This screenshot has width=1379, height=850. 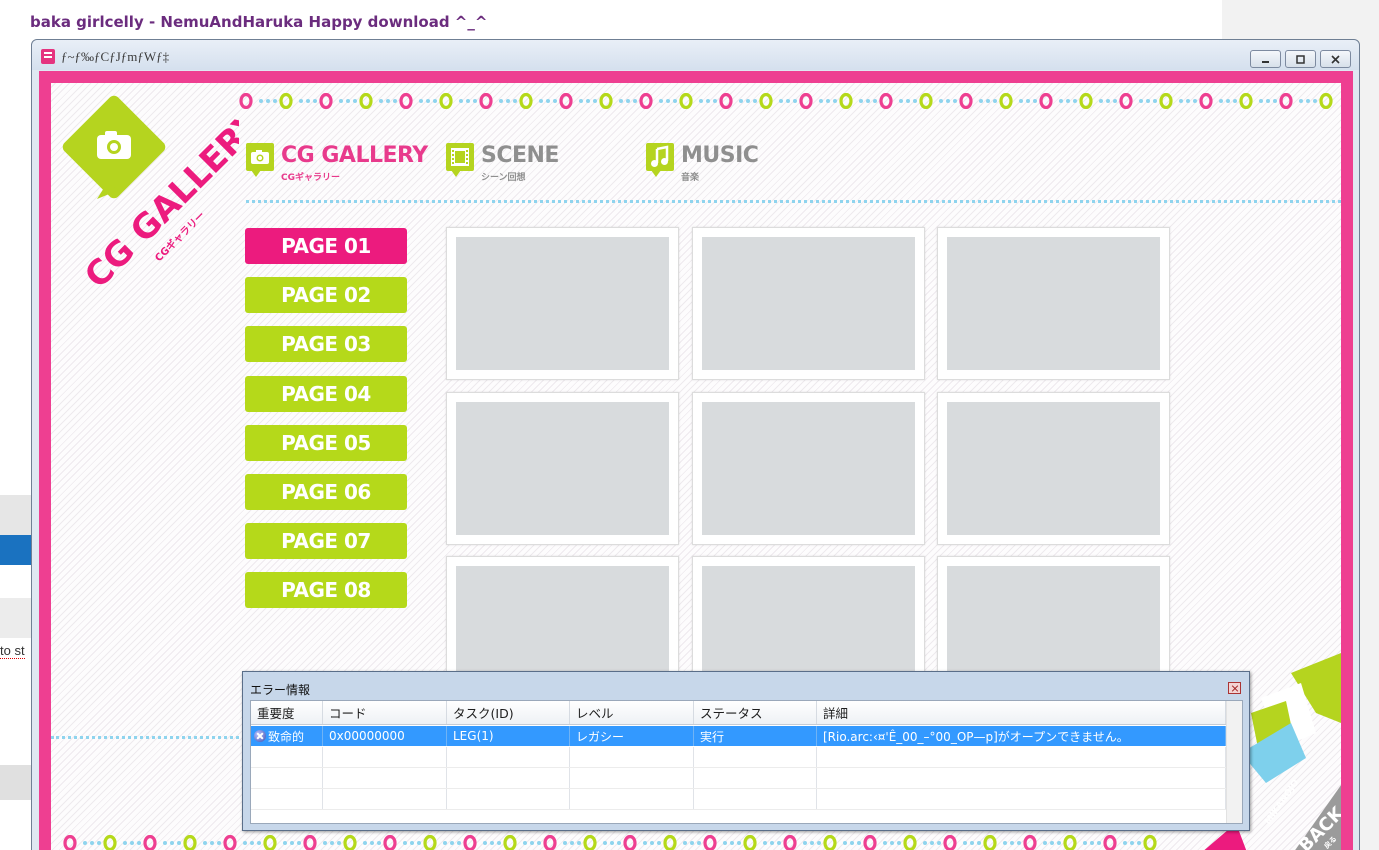 I want to click on status-cell: 実行, so click(x=755, y=736).